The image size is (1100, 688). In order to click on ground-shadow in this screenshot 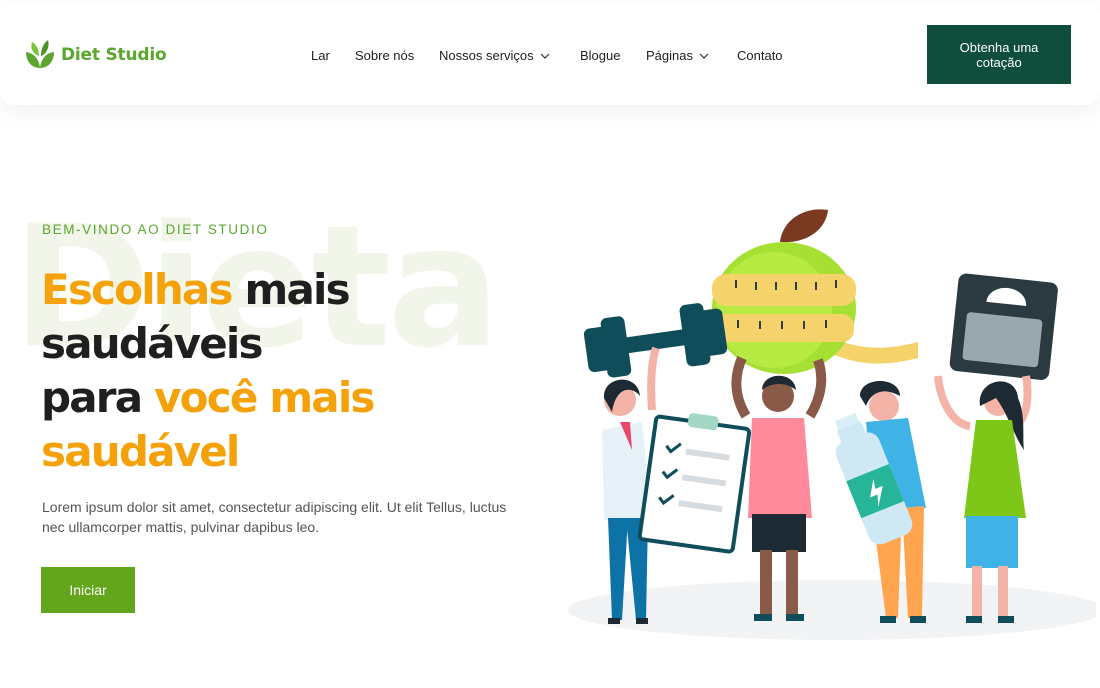, I will do `click(832, 610)`.